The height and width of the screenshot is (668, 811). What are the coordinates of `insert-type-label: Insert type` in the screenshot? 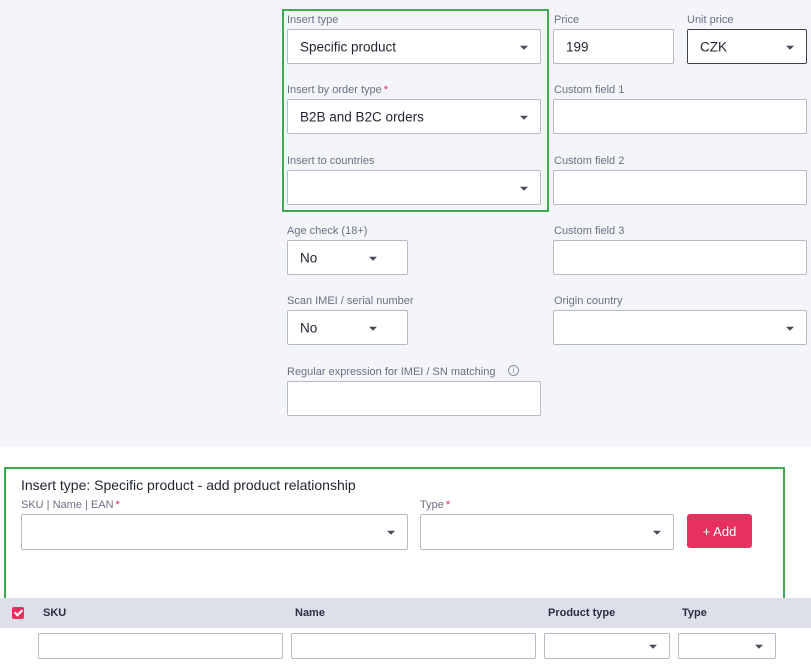 It's located at (313, 20).